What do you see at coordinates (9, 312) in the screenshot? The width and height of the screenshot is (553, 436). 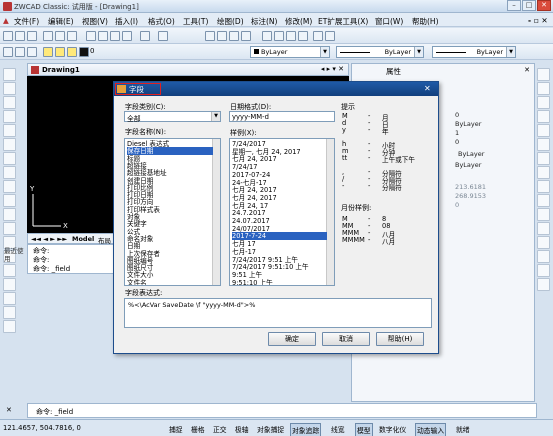 I see `table-icon` at bounding box center [9, 312].